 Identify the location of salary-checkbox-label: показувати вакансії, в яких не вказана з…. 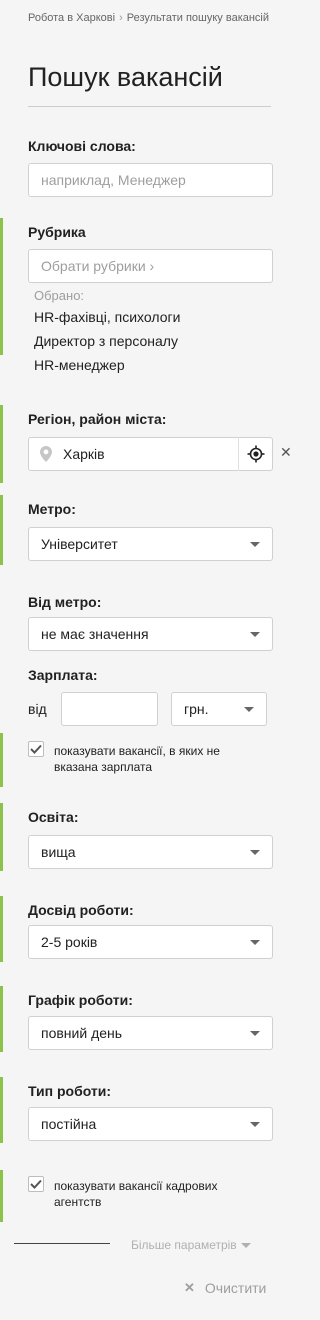
(137, 759).